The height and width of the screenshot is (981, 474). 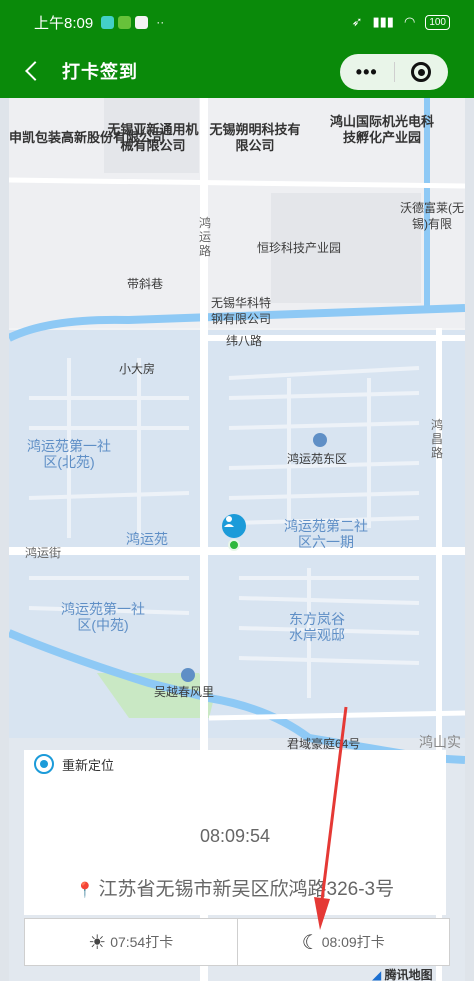 I want to click on evening-checkin-button: ☾ 08:09打卡, so click(x=343, y=942).